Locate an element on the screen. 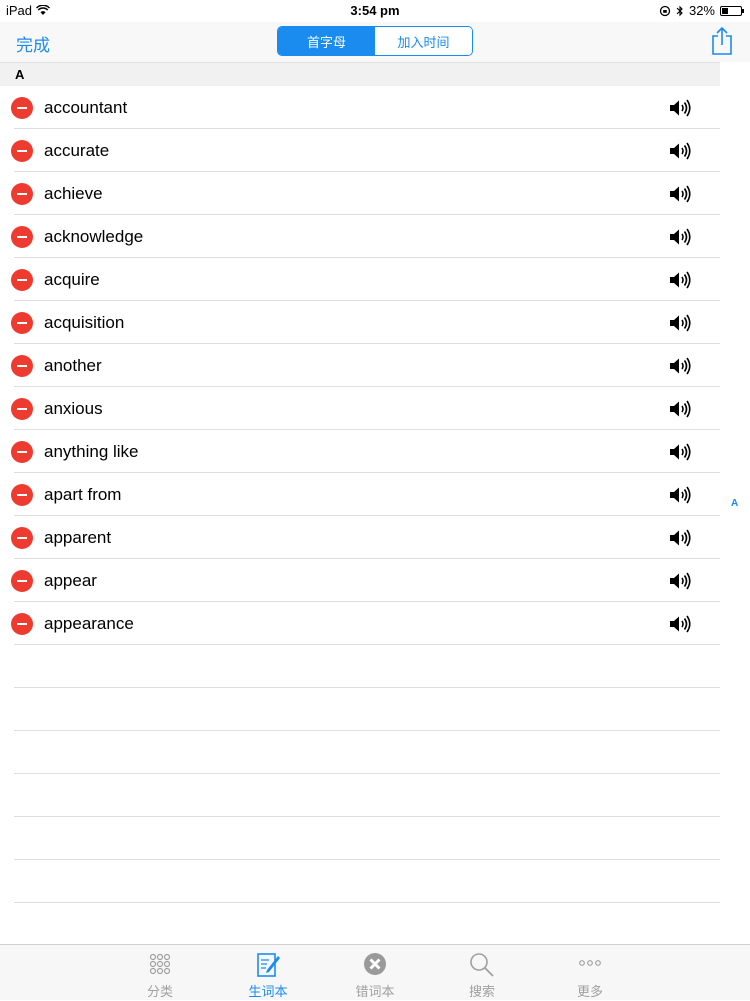 This screenshot has height=1001, width=750. tab-search: 搜索 is located at coordinates (482, 973).